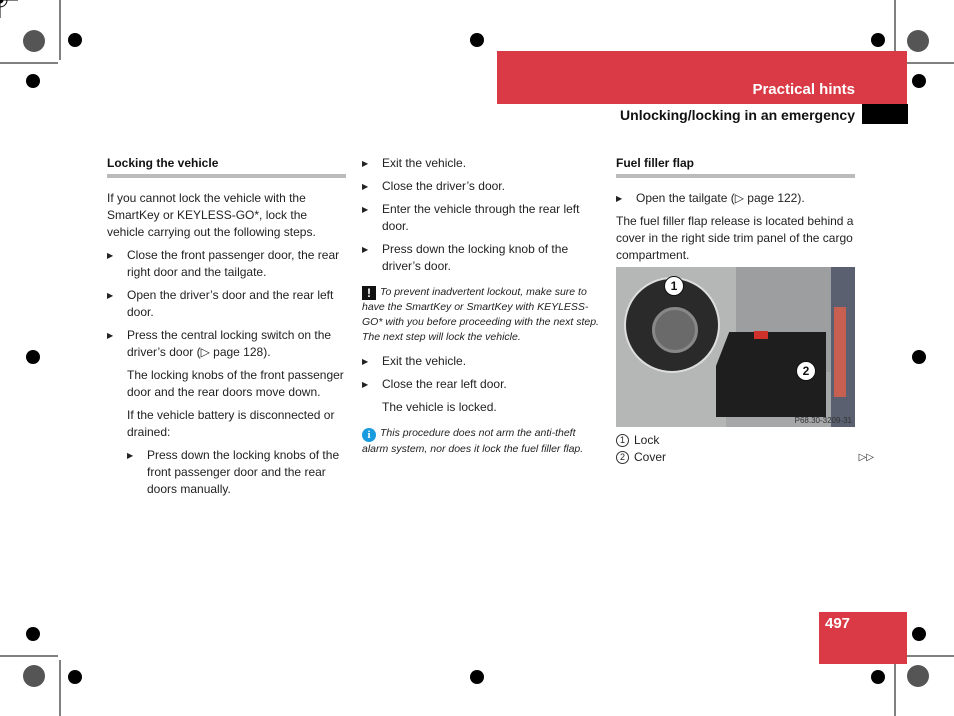  I want to click on continued-icon: ▷▷, so click(866, 457).